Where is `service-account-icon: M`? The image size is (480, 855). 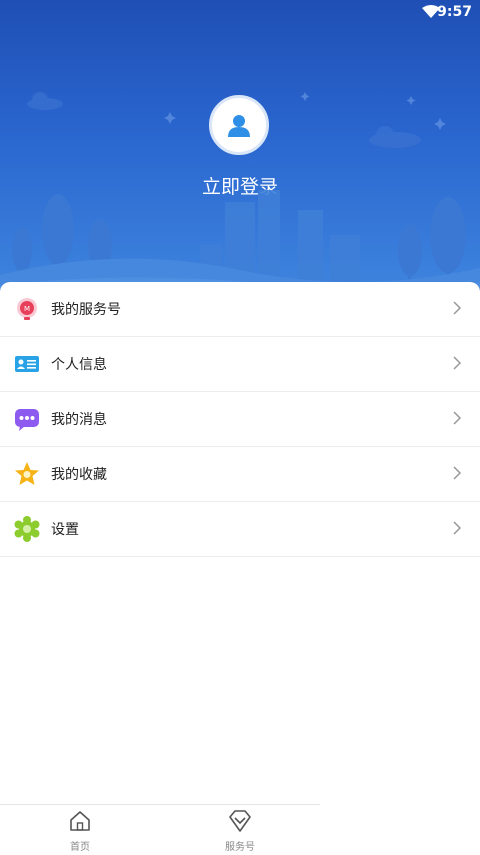 service-account-icon: M is located at coordinates (27, 309).